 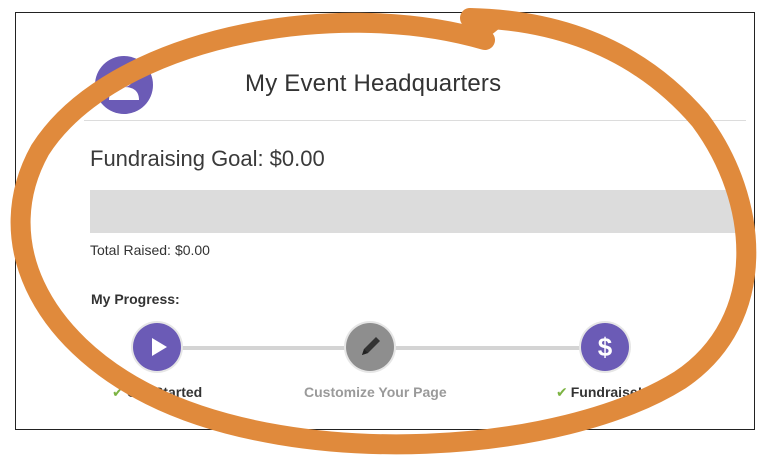 What do you see at coordinates (370, 347) in the screenshot?
I see `pencil-icon` at bounding box center [370, 347].